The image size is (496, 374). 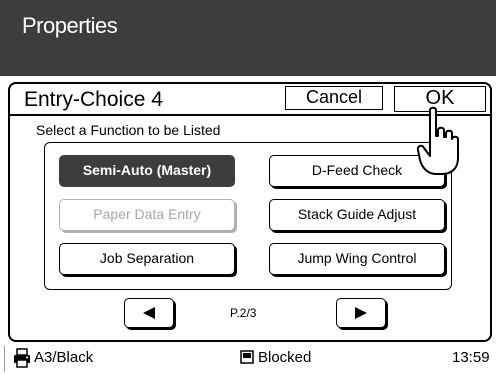 I want to click on previous-page-button, so click(x=149, y=313).